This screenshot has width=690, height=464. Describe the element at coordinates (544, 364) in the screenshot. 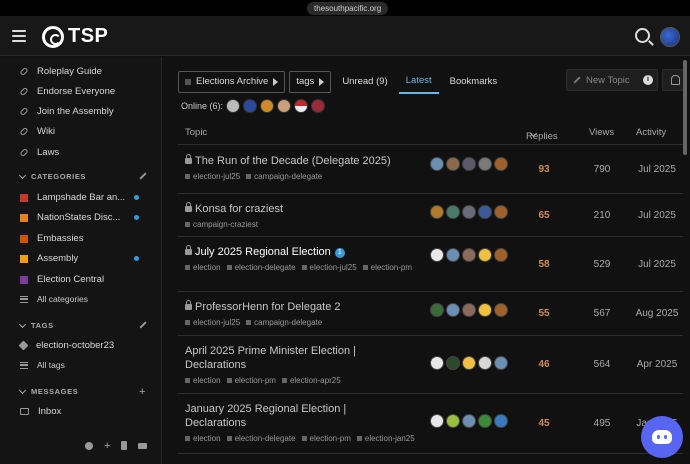

I see `reply-count: 46` at that location.